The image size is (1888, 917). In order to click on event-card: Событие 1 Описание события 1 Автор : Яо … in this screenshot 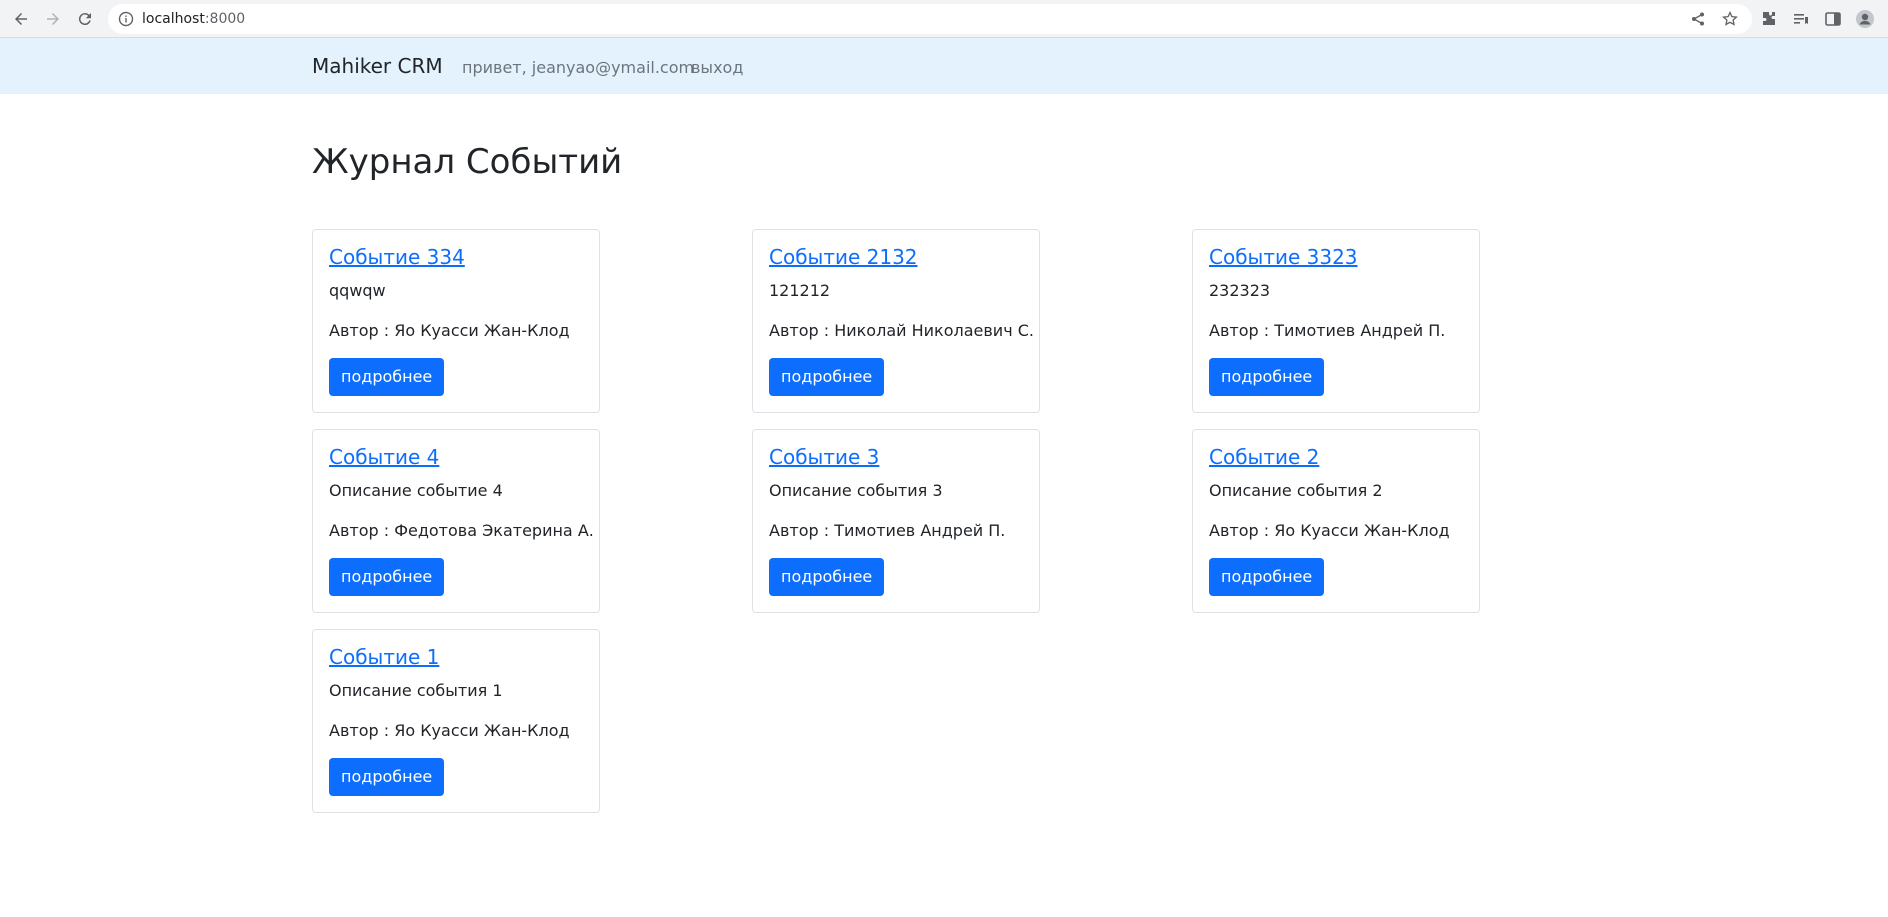, I will do `click(456, 721)`.